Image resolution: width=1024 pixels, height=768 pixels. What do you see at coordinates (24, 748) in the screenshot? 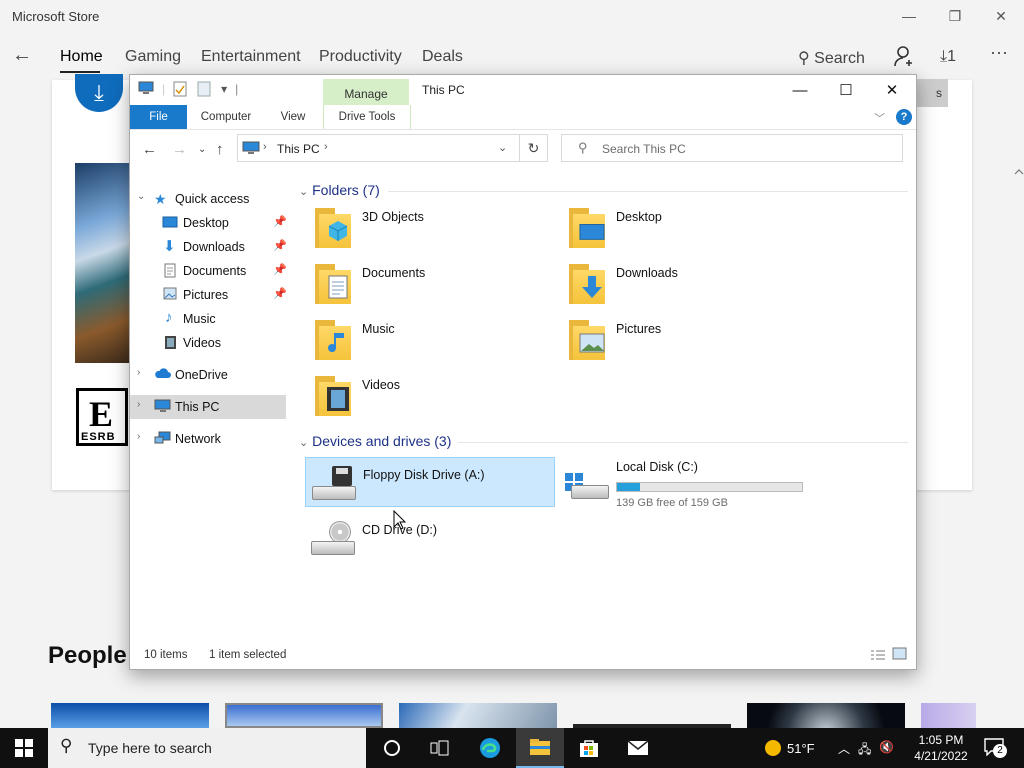
I see `start-button` at bounding box center [24, 748].